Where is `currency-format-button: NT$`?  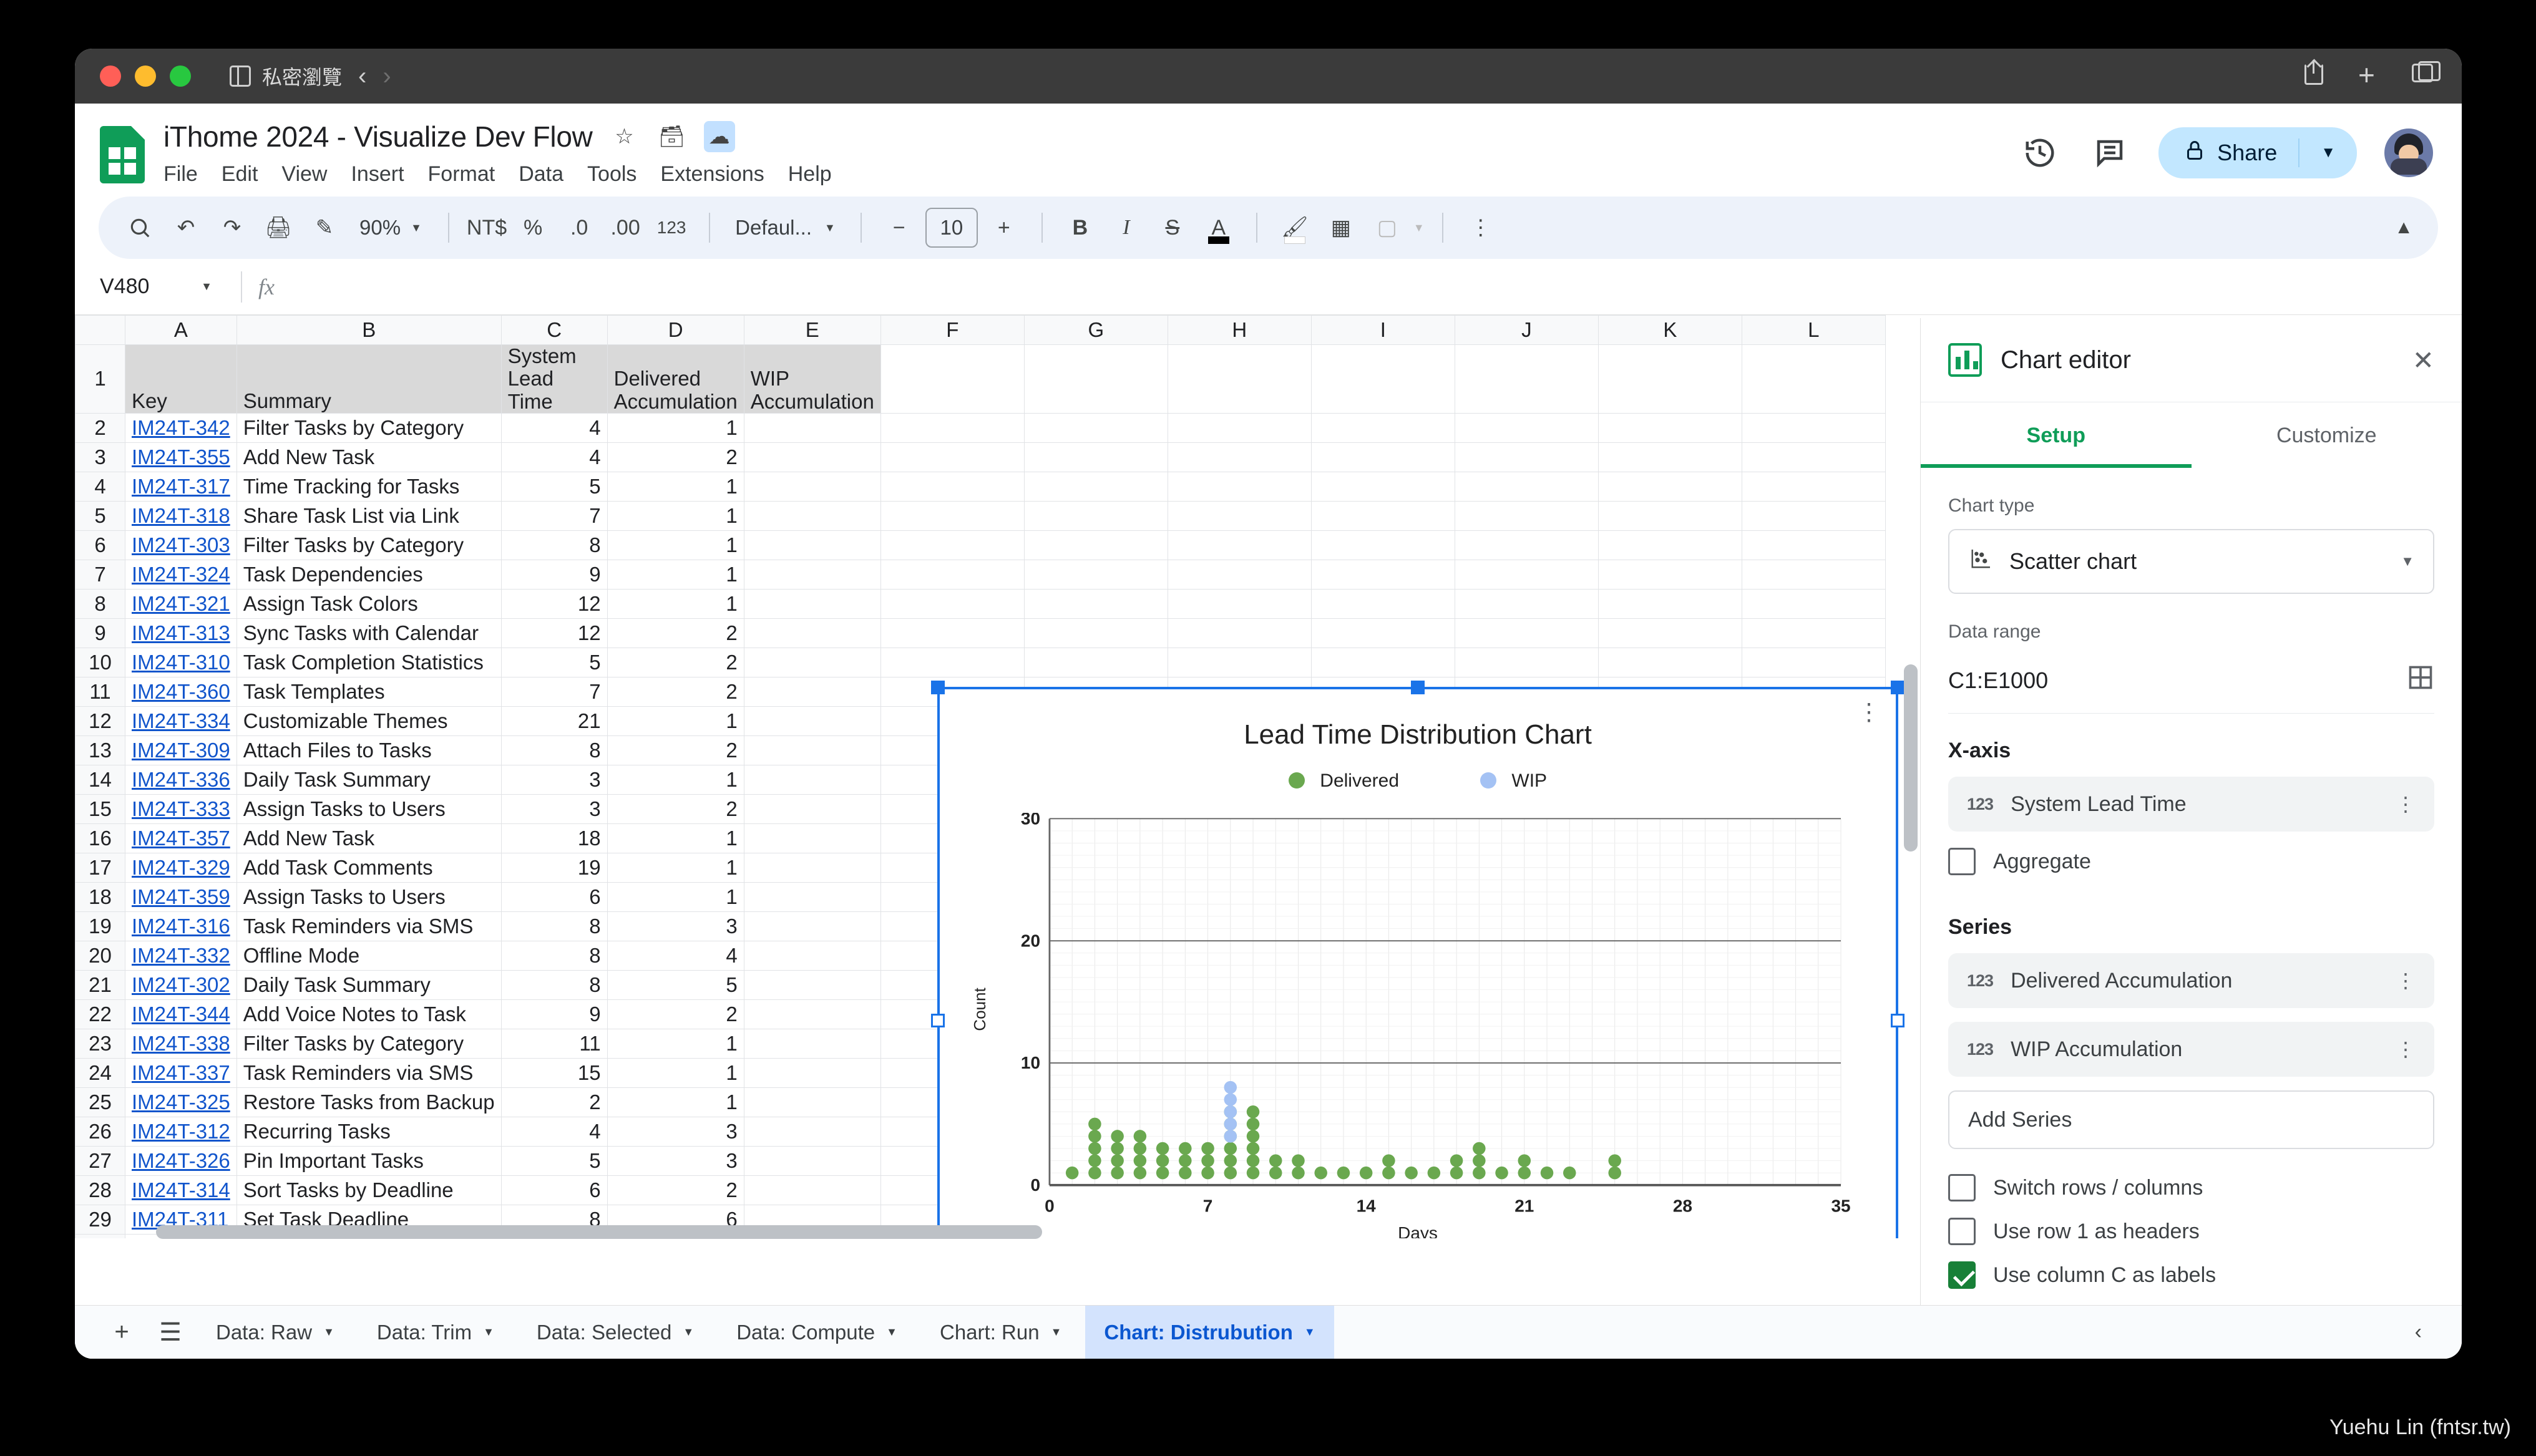
currency-format-button: NT$ is located at coordinates (487, 228).